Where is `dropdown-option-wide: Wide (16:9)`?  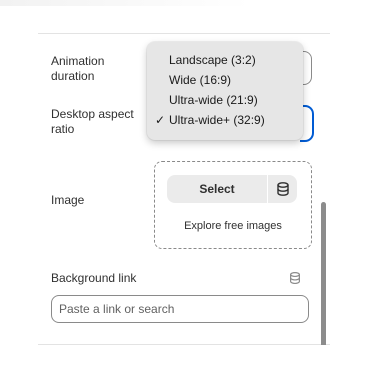
dropdown-option-wide: Wide (16:9) is located at coordinates (225, 80).